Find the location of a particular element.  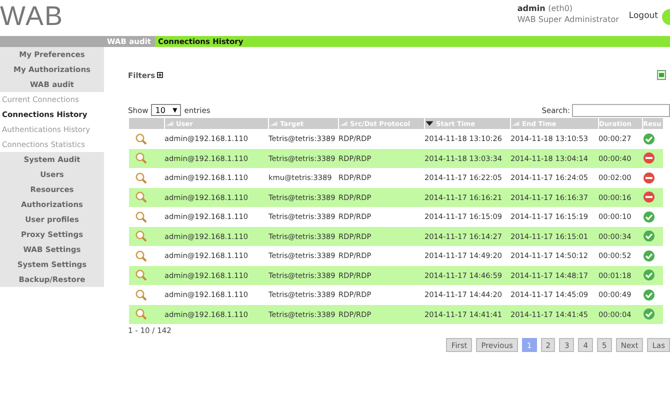

logo: WAB is located at coordinates (32, 16).